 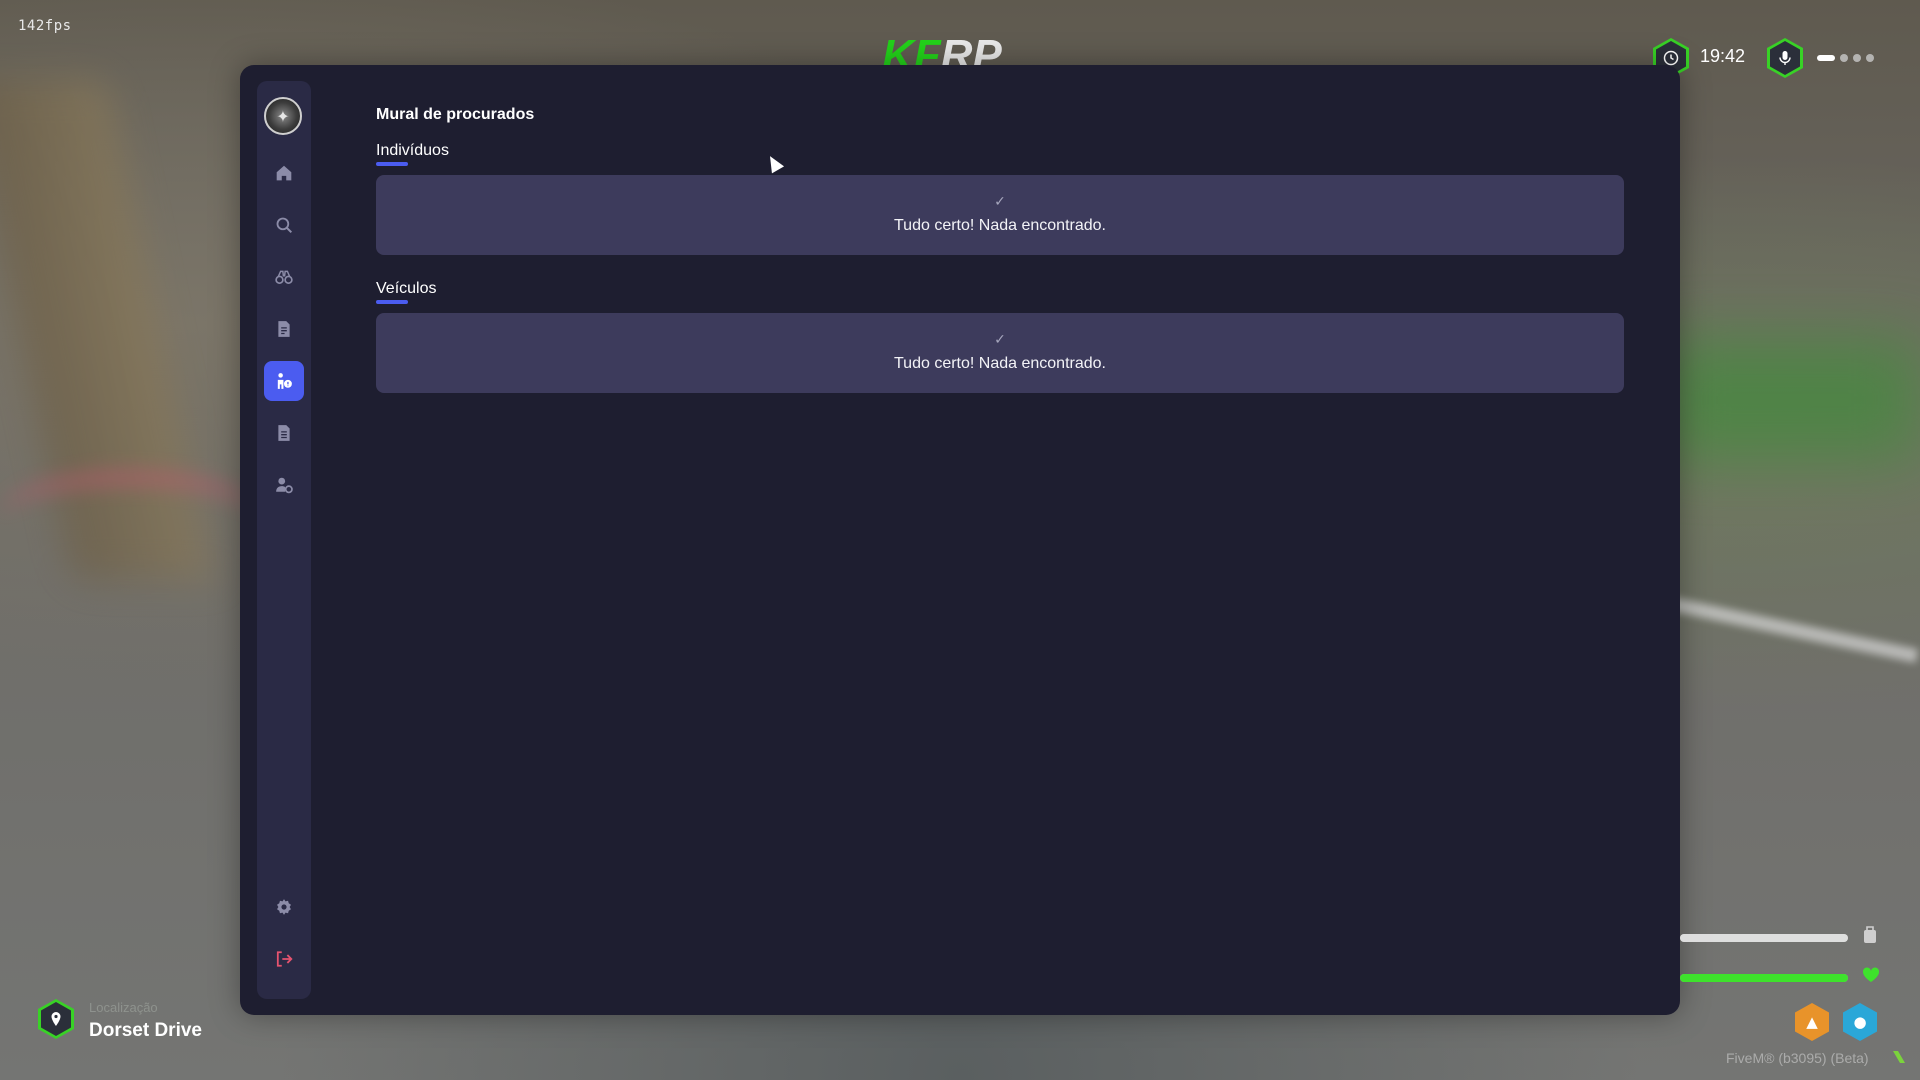 I want to click on section-title-individuals: Indivíduos, so click(x=412, y=154).